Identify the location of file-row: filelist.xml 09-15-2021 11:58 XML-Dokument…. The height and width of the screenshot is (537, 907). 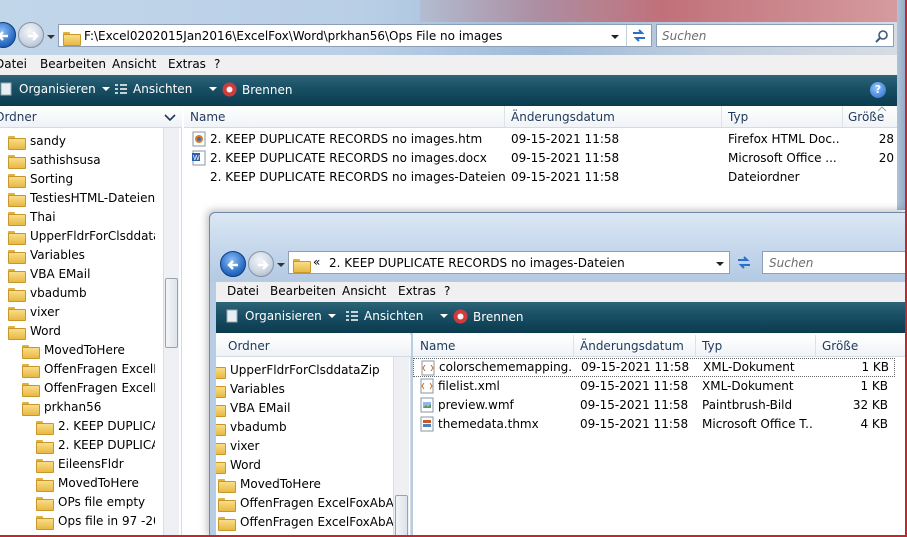
(654, 386).